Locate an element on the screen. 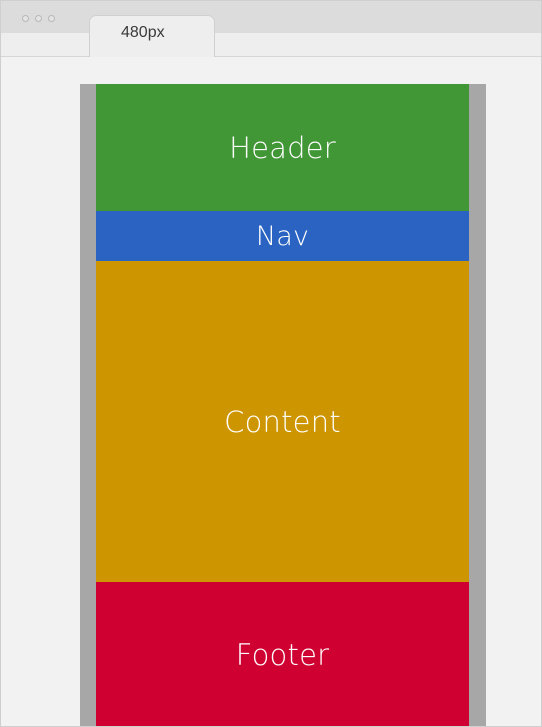  footer-label: Footer is located at coordinates (282, 655).